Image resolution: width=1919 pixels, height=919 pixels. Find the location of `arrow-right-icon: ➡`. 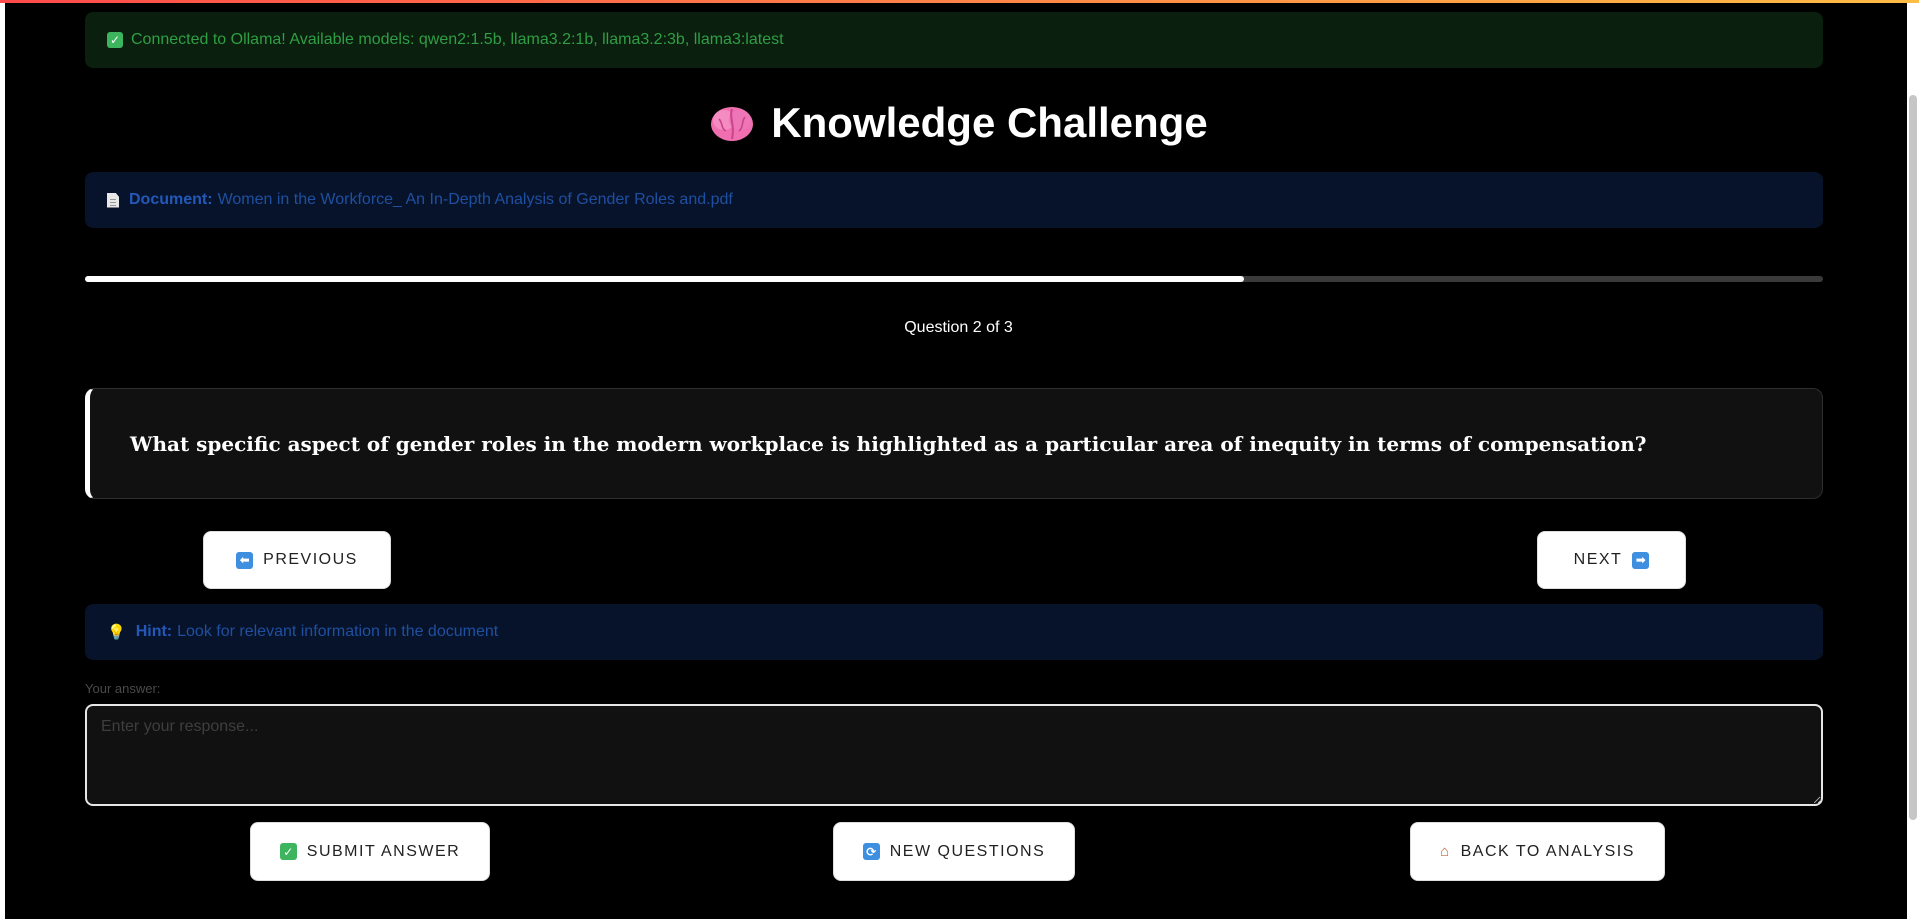

arrow-right-icon: ➡ is located at coordinates (1641, 560).